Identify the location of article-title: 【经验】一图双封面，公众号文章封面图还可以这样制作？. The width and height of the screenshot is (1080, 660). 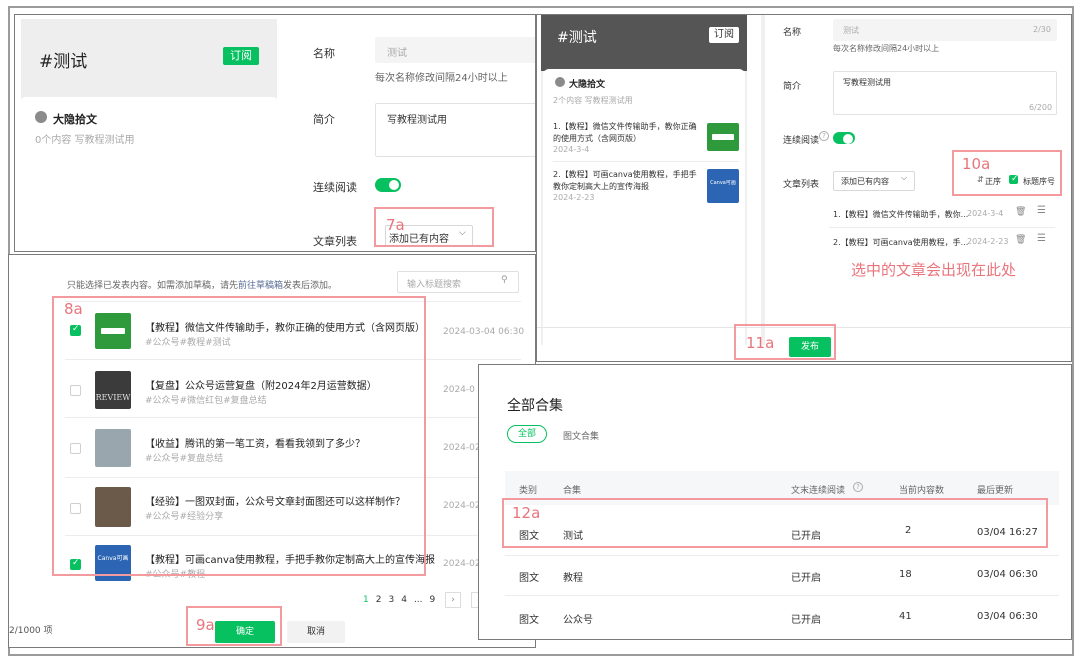
(275, 500).